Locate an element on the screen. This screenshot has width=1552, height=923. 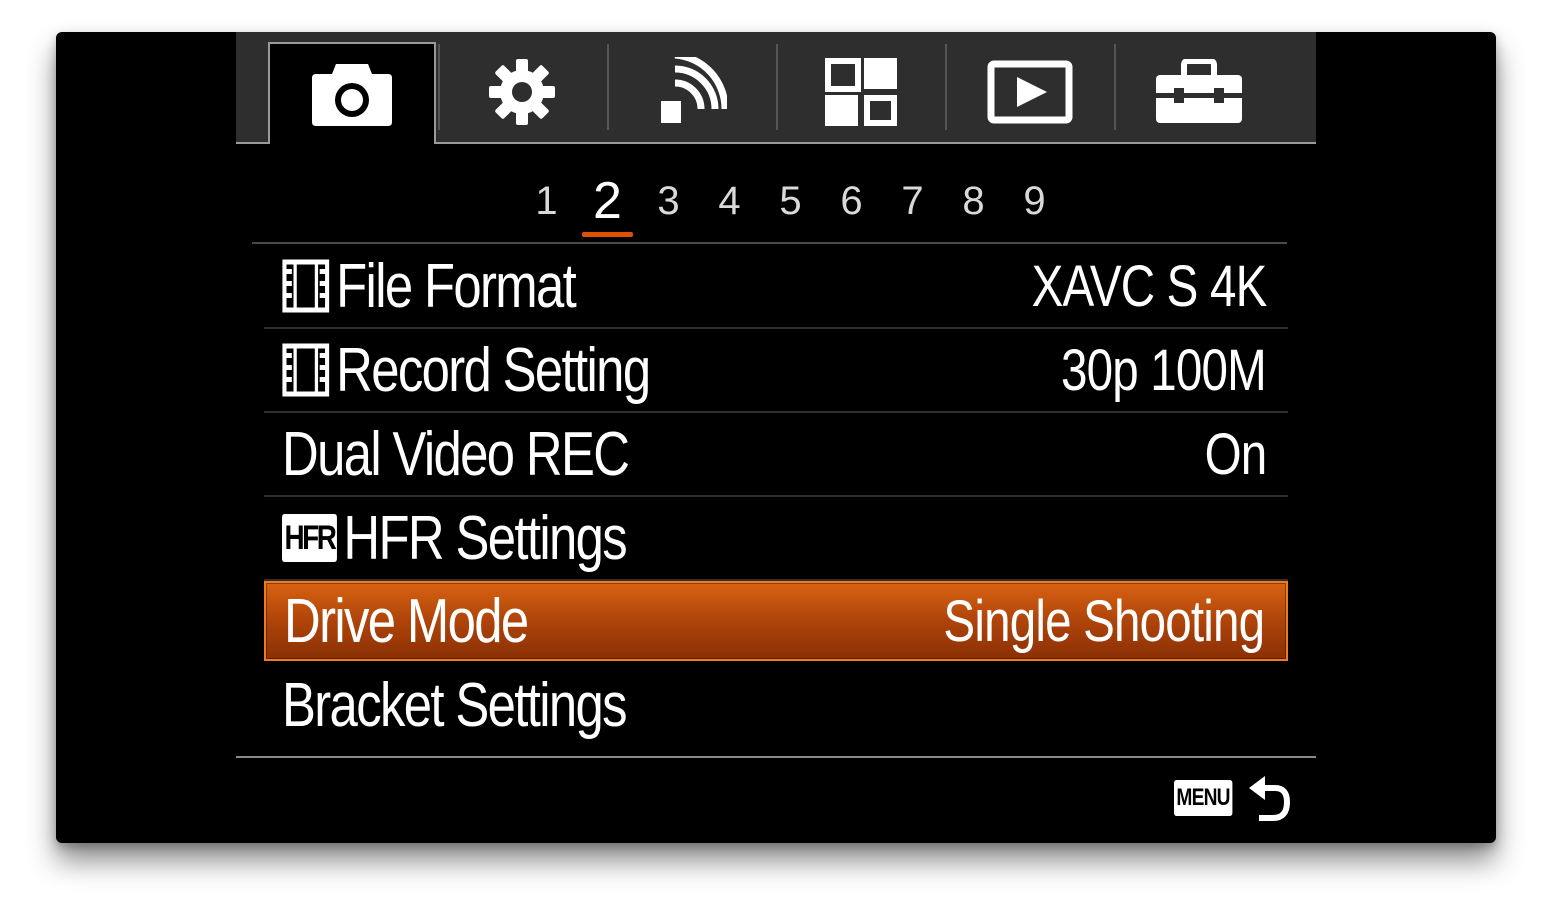
hfr-icon: HFR is located at coordinates (309, 538).